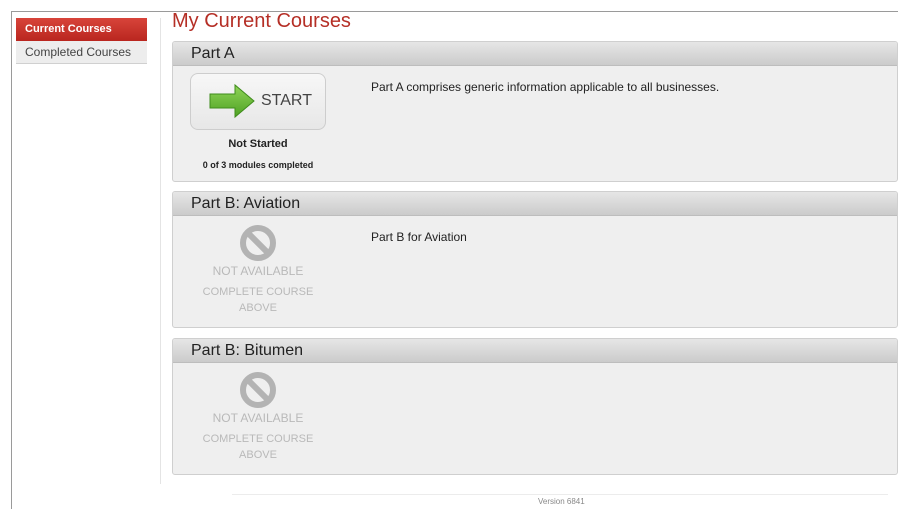 The height and width of the screenshot is (509, 898). What do you see at coordinates (286, 100) in the screenshot?
I see `start-label: START` at bounding box center [286, 100].